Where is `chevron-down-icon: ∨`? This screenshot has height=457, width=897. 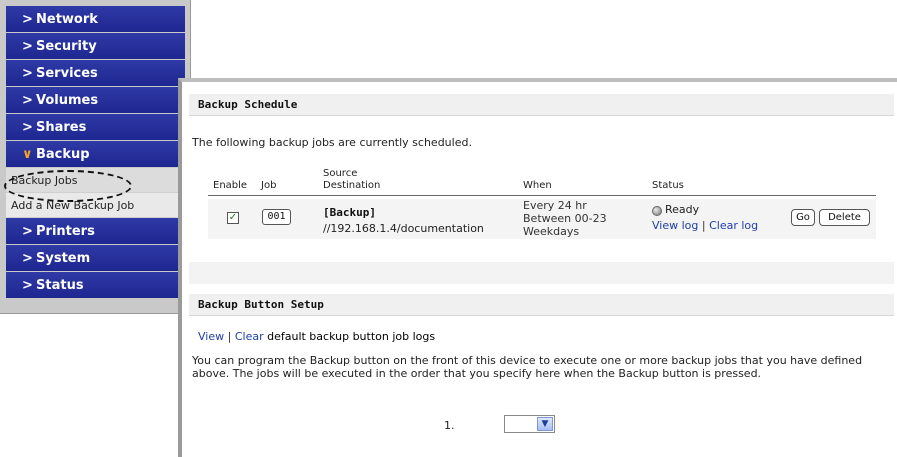
chevron-down-icon: ∨ is located at coordinates (27, 154).